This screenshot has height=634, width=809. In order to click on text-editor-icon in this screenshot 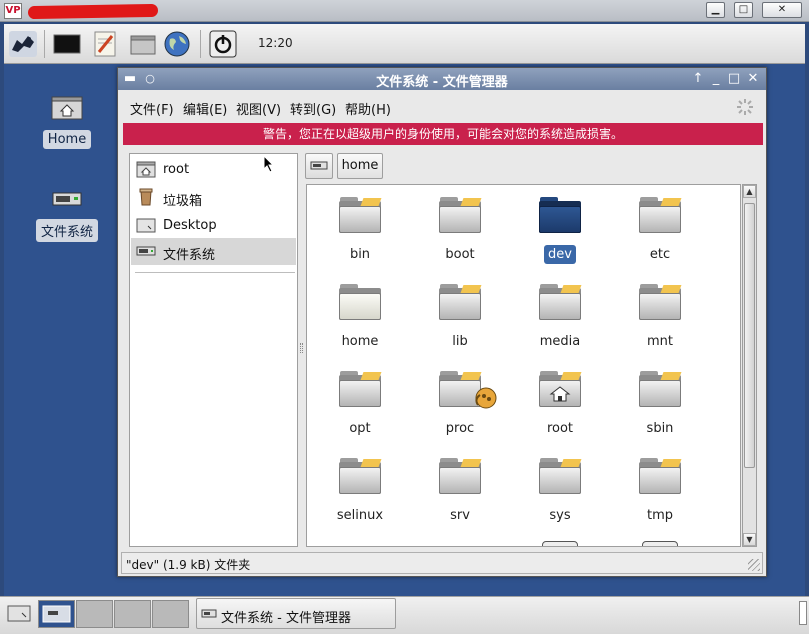, I will do `click(105, 44)`.